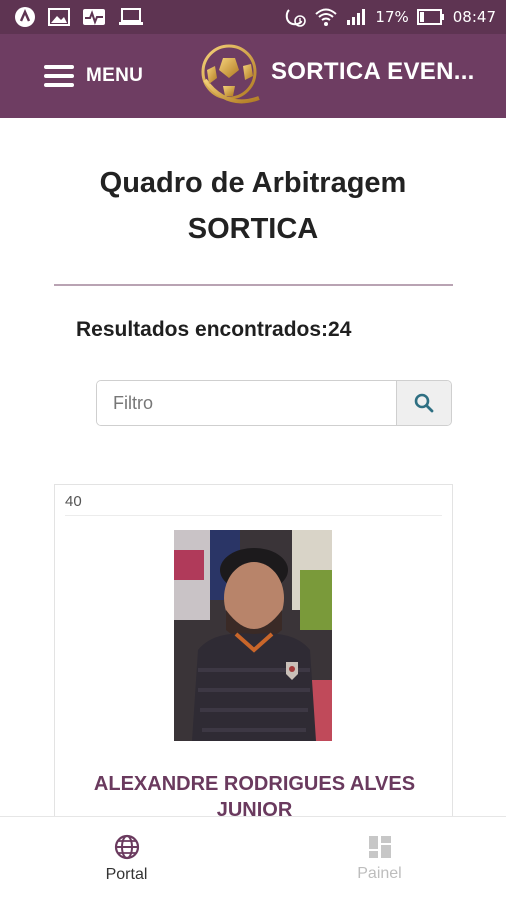 This screenshot has width=506, height=901. I want to click on search-button, so click(423, 403).